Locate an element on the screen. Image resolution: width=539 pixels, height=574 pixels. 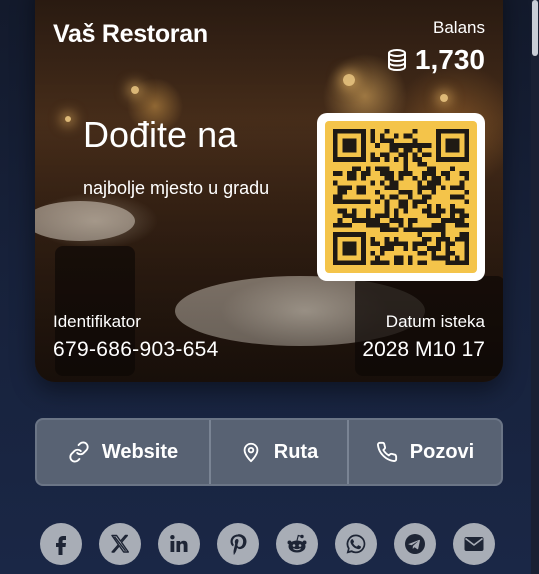
expiry-value: 2028 M10 17 is located at coordinates (423, 349).